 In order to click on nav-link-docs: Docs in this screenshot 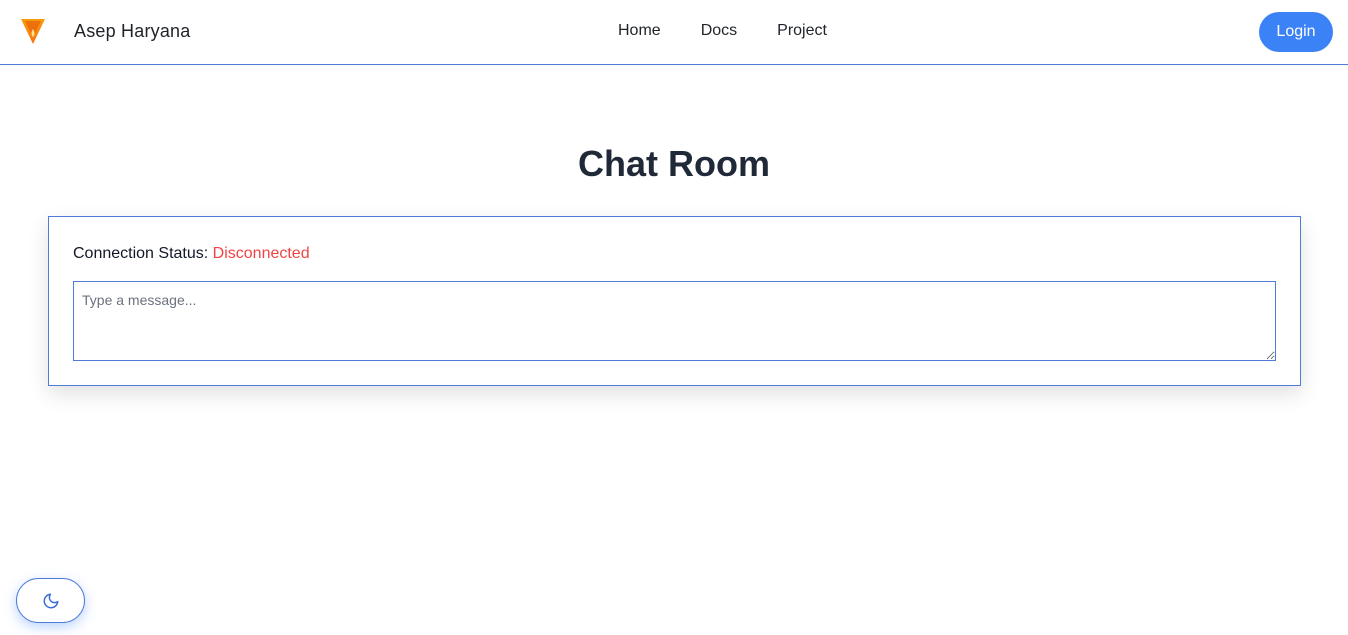, I will do `click(719, 31)`.